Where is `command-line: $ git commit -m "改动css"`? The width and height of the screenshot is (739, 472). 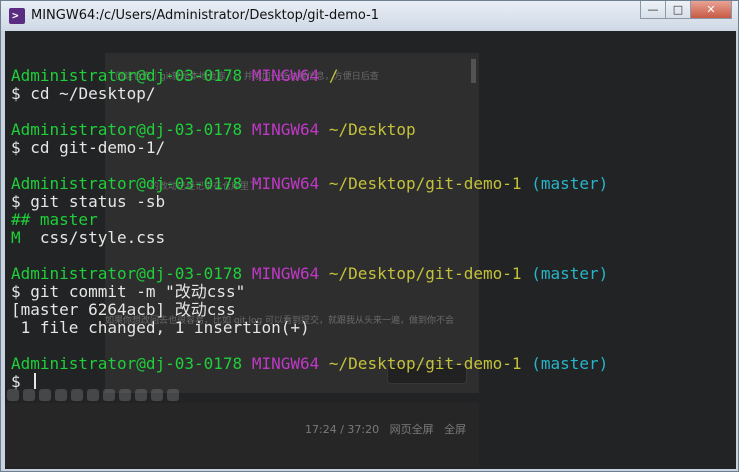 command-line: $ git commit -m "改动css" is located at coordinates (309, 292).